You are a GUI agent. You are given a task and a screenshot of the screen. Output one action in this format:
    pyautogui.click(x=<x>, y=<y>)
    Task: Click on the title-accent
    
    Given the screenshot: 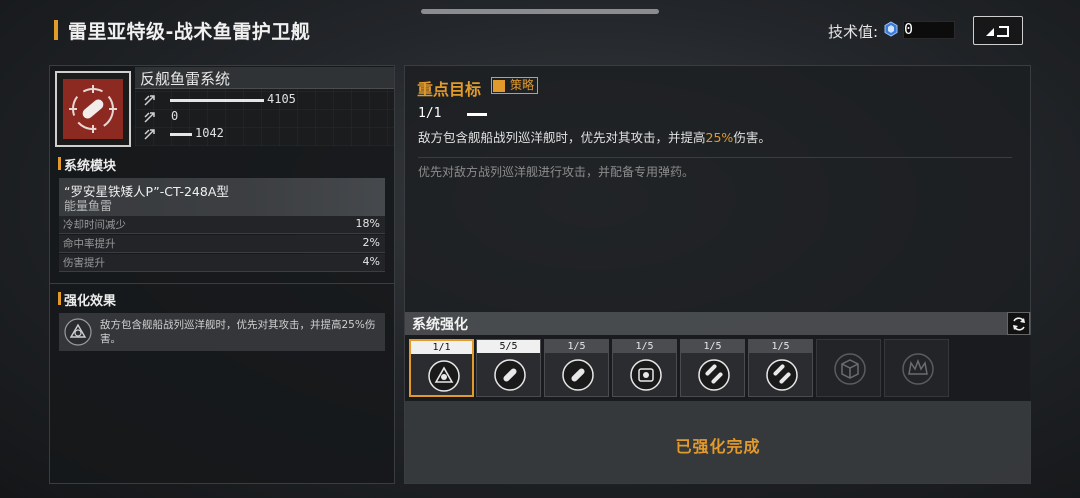 What is the action you would take?
    pyautogui.click(x=56, y=30)
    